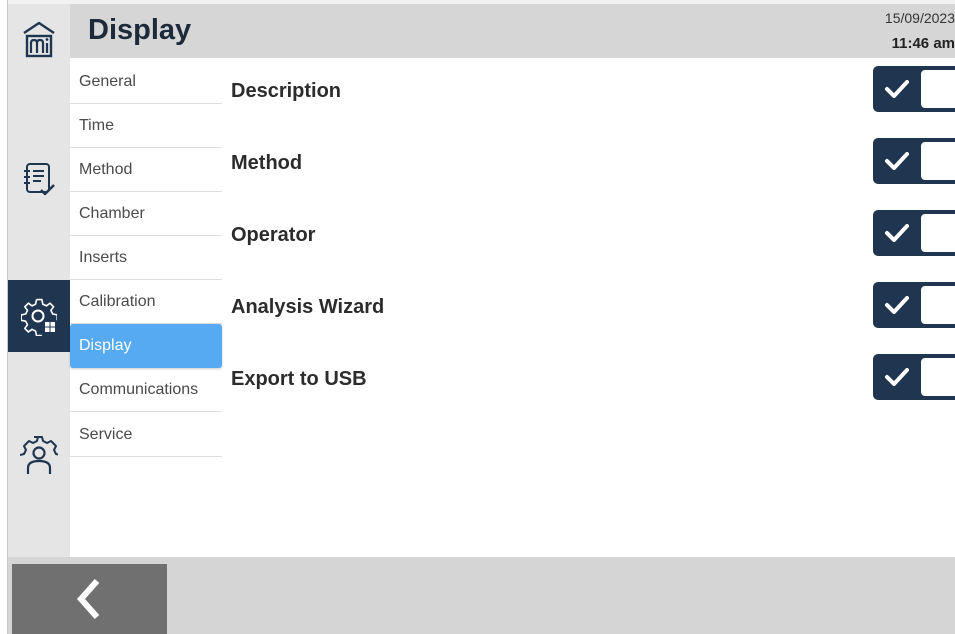  Describe the element at coordinates (286, 91) in the screenshot. I see `setting-label-description: Description` at that location.